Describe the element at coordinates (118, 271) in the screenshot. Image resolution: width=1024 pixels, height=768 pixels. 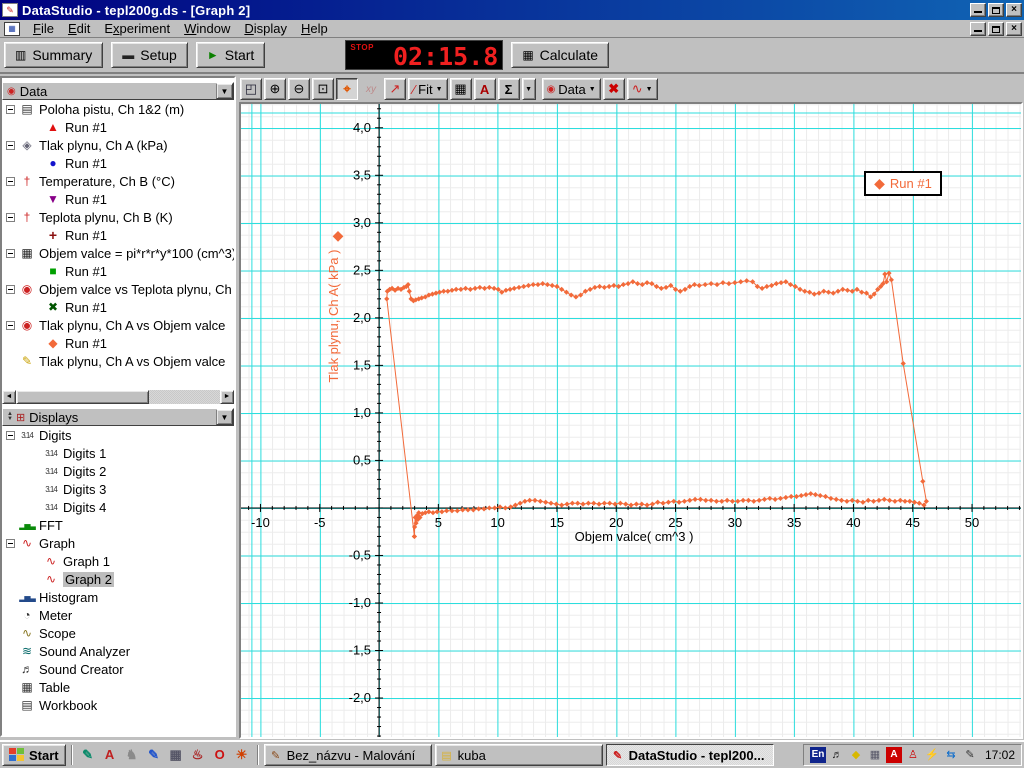
I see `run-item: ■ Run #1` at that location.